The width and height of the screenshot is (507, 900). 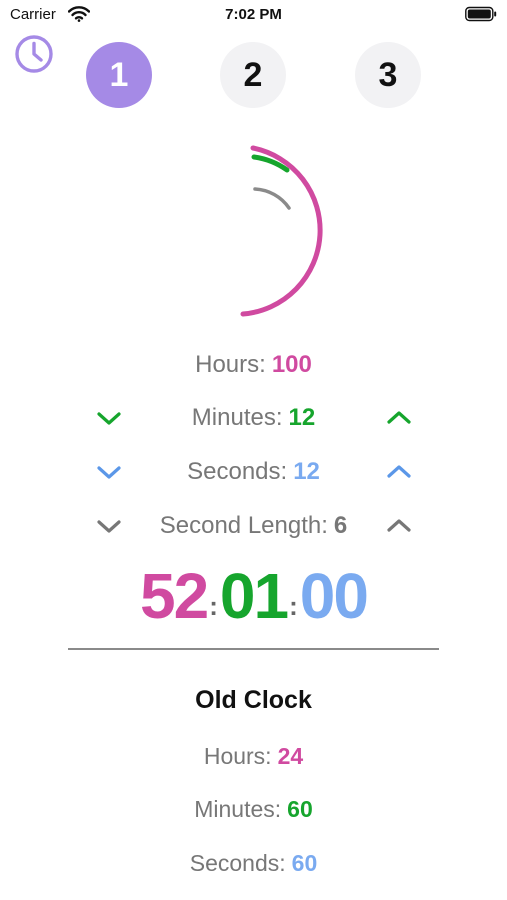 I want to click on old-minutes-value: 60, so click(x=300, y=808).